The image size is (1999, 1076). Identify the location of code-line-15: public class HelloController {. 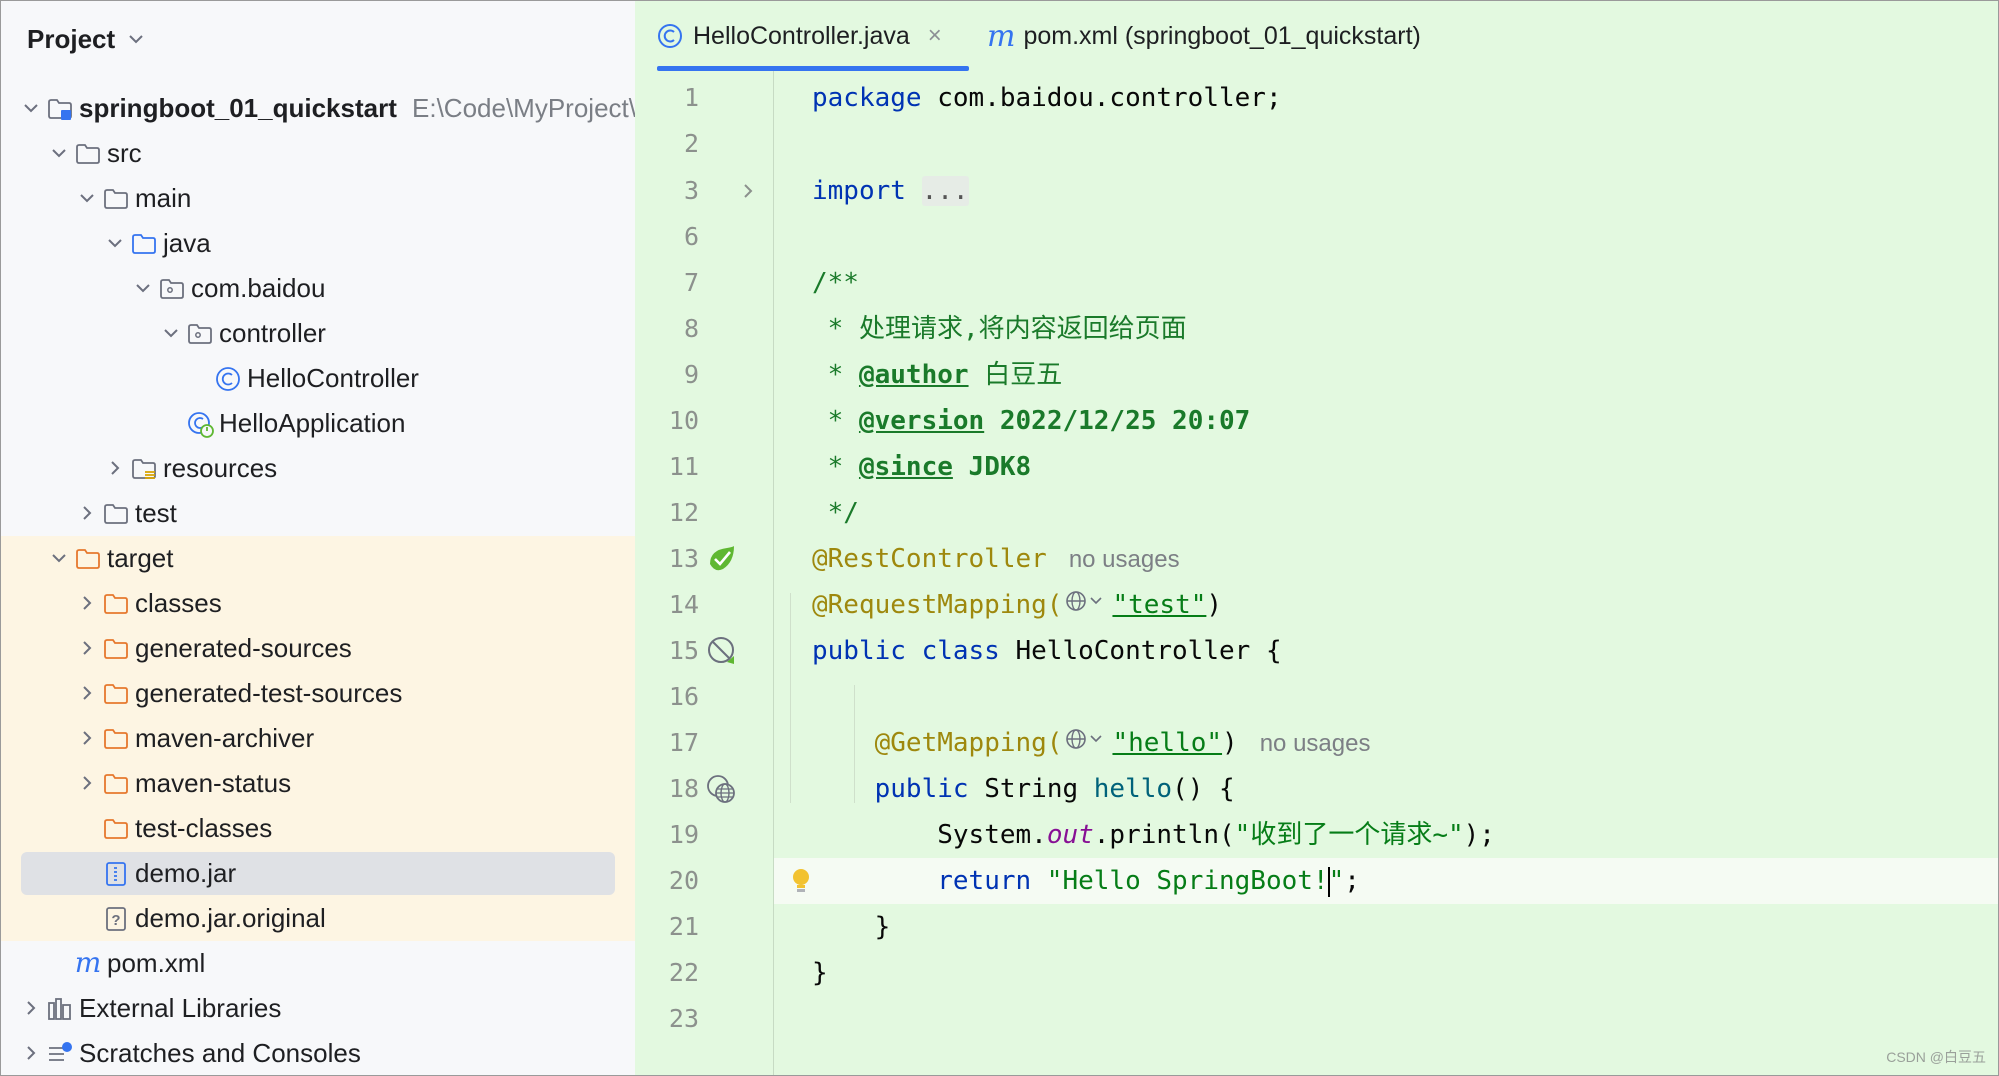
(1386, 651).